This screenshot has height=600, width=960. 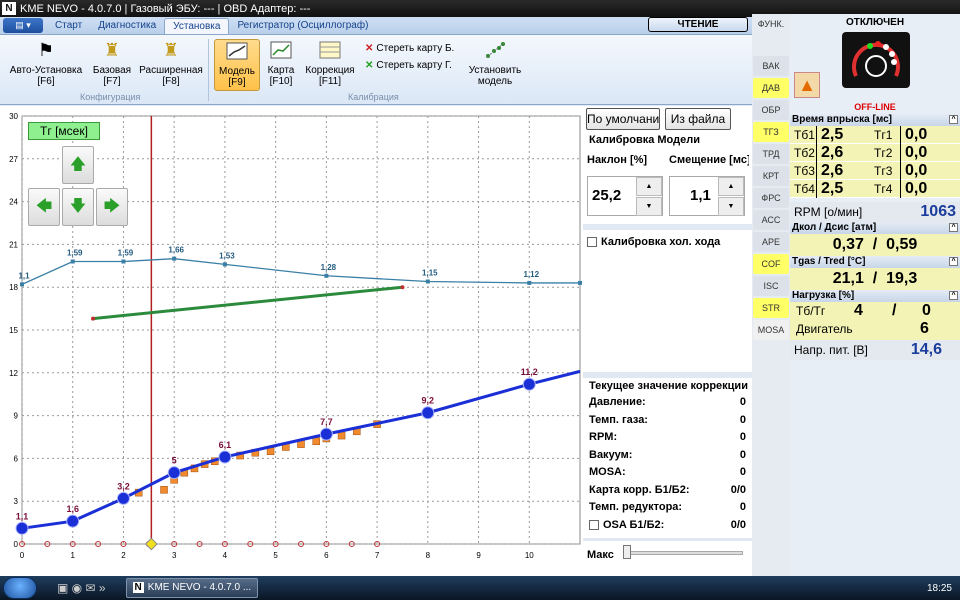 I want to click on arrow-up-button: 🡅, so click(x=78, y=165).